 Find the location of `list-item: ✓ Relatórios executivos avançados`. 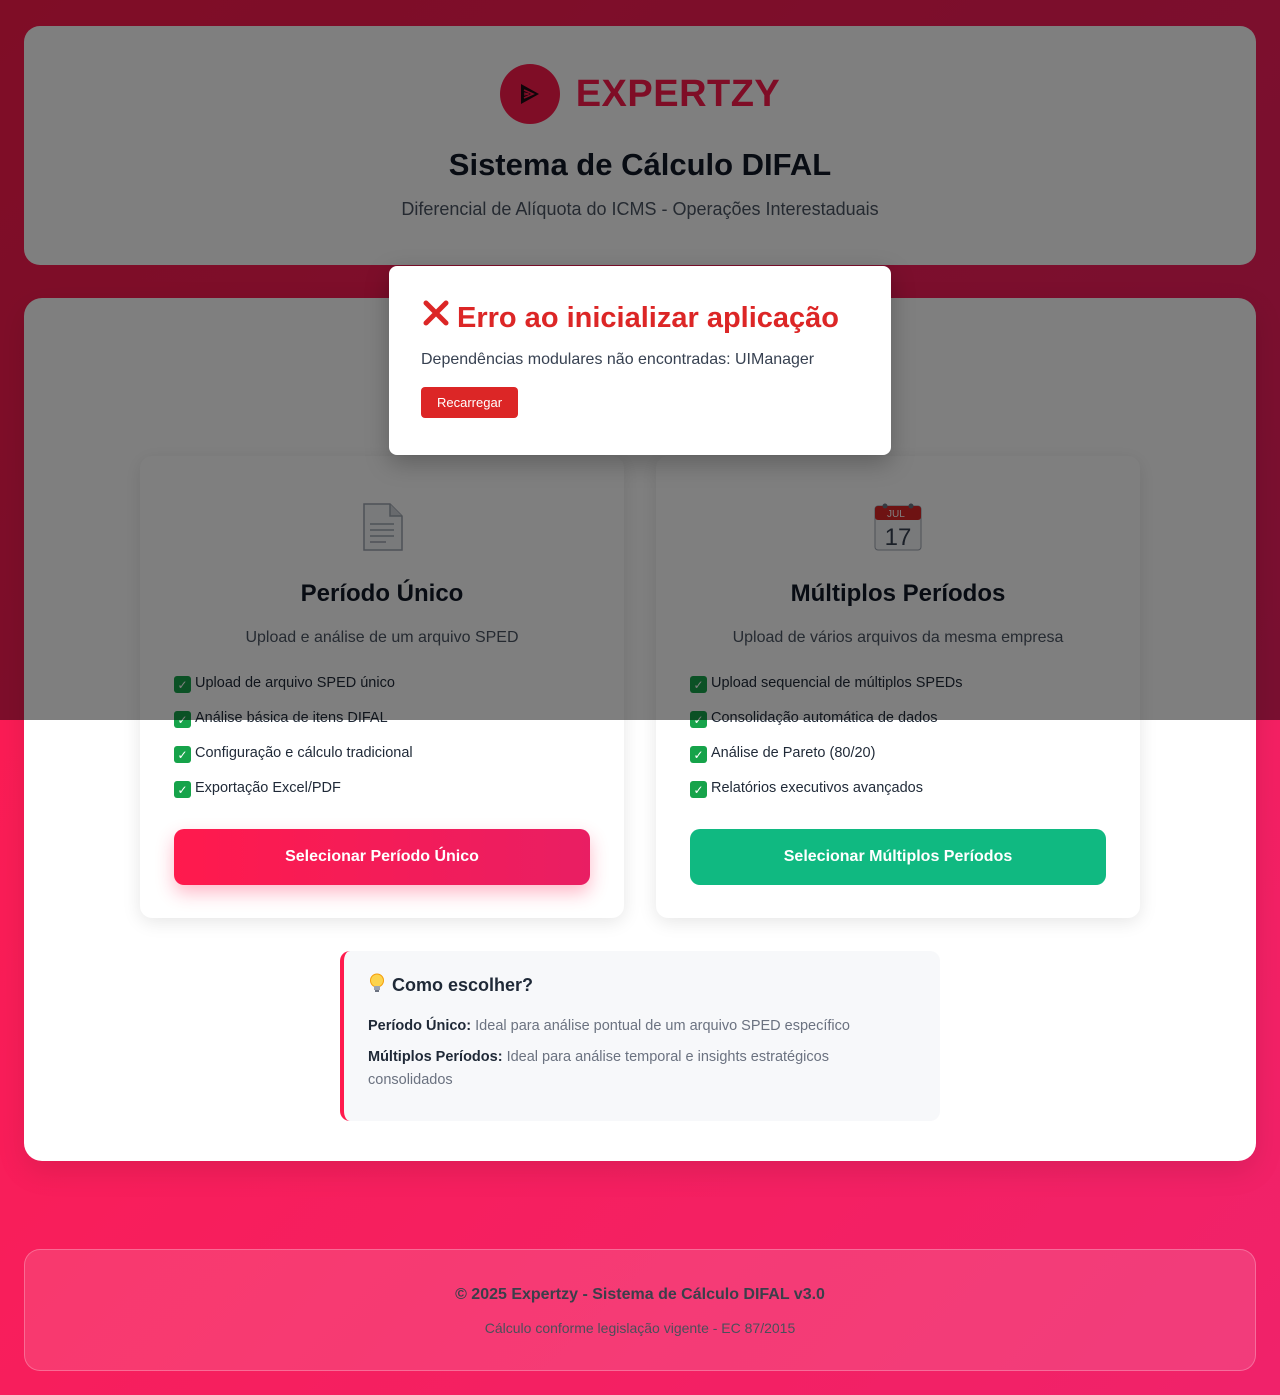

list-item: ✓ Relatórios executivos avançados is located at coordinates (826, 797).